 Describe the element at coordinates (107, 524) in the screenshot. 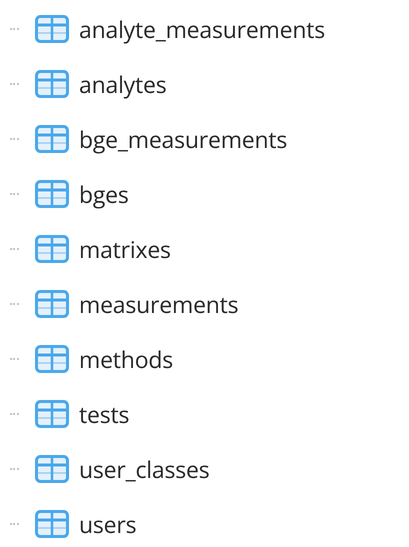

I see `table-name: users` at that location.